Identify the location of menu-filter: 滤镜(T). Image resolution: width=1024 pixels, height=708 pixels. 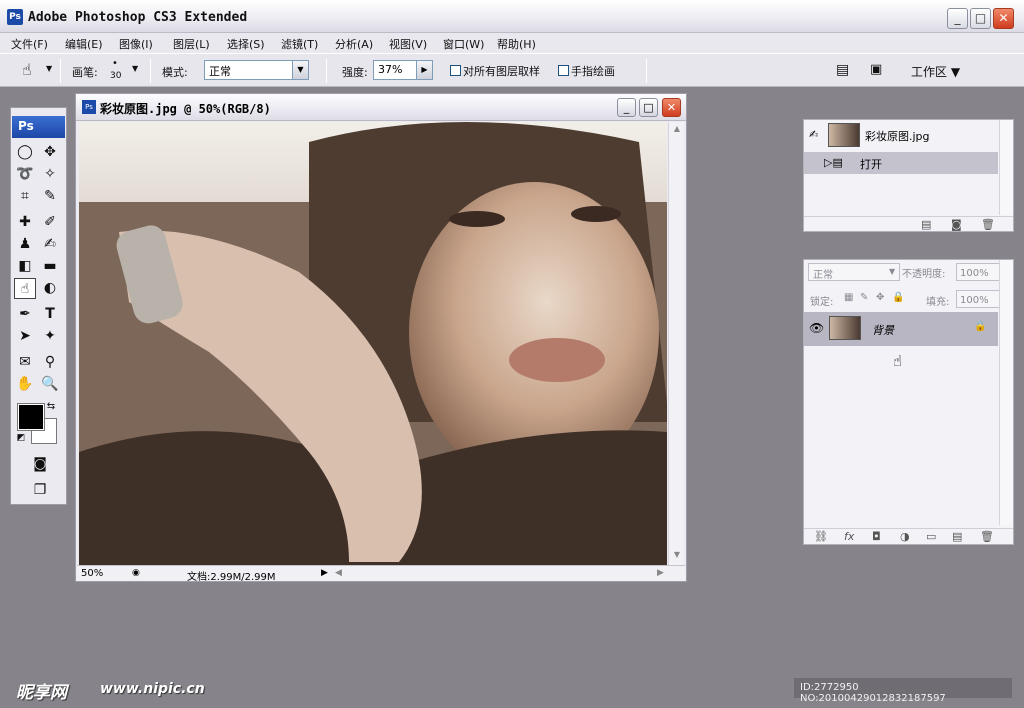
(299, 44).